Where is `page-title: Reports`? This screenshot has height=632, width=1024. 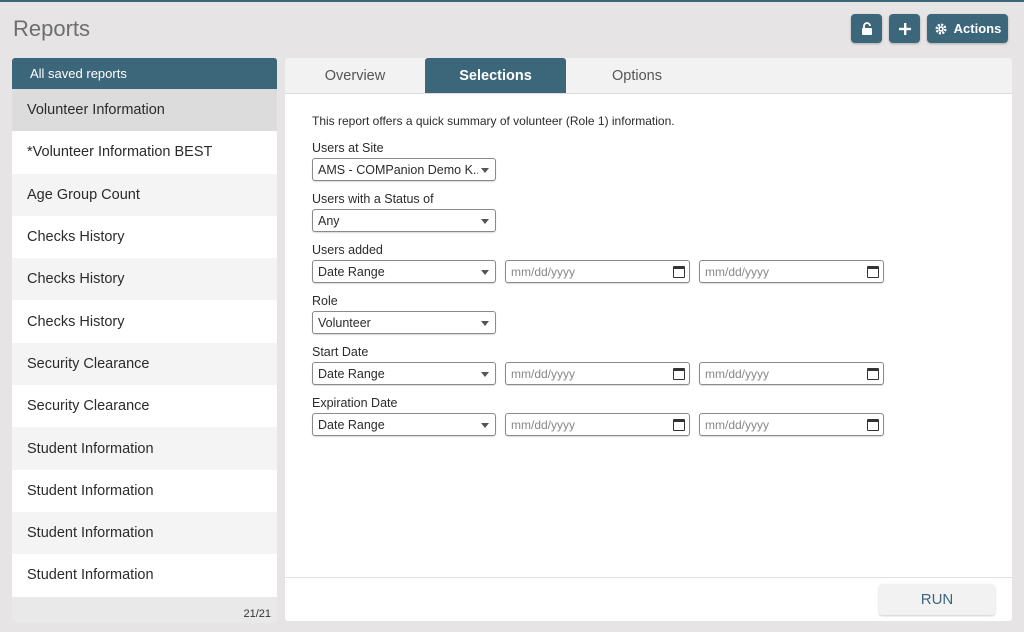
page-title: Reports is located at coordinates (52, 28).